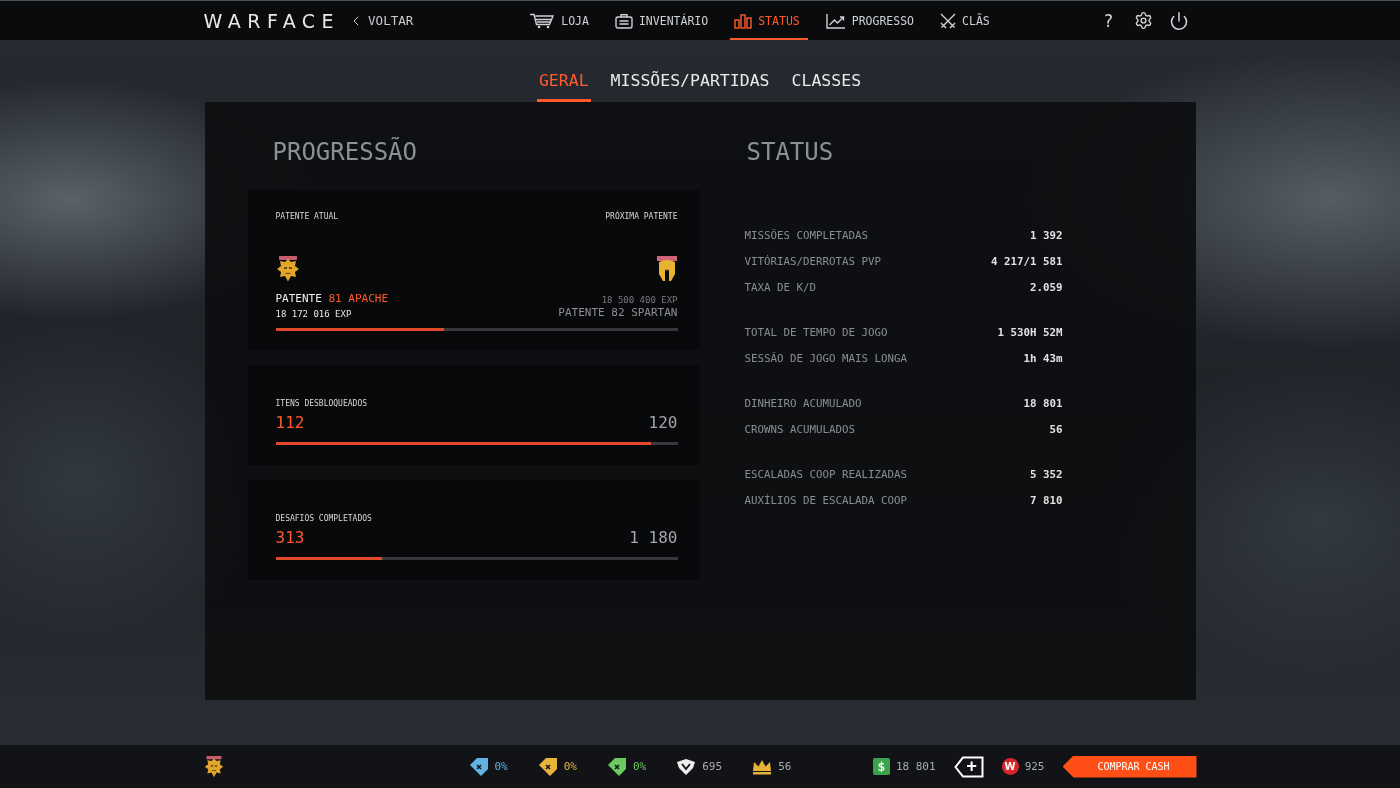 Image resolution: width=1400 pixels, height=788 pixels. I want to click on counter-value: 313, so click(290, 538).